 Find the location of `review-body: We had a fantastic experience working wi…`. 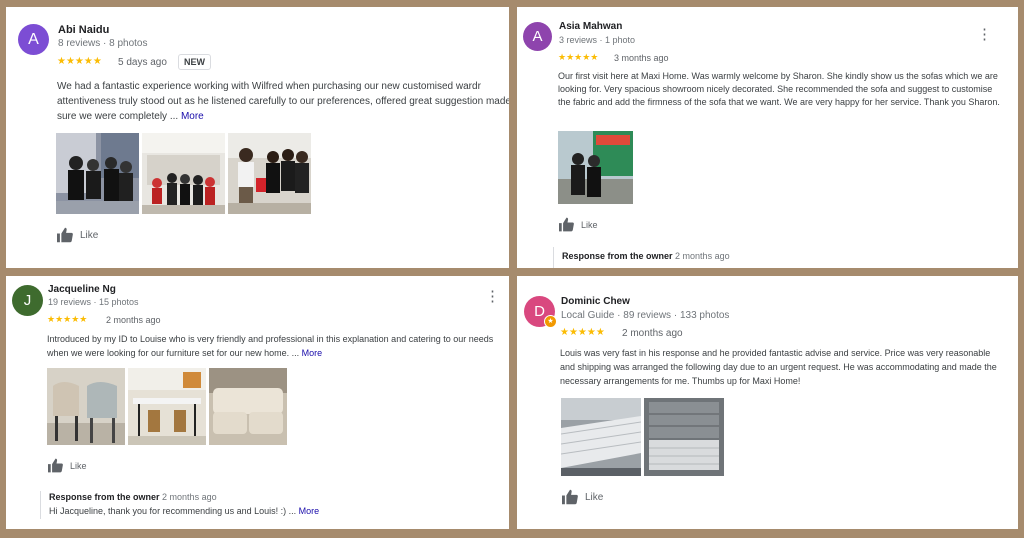

review-body: We had a fantastic experience working wi… is located at coordinates (283, 101).